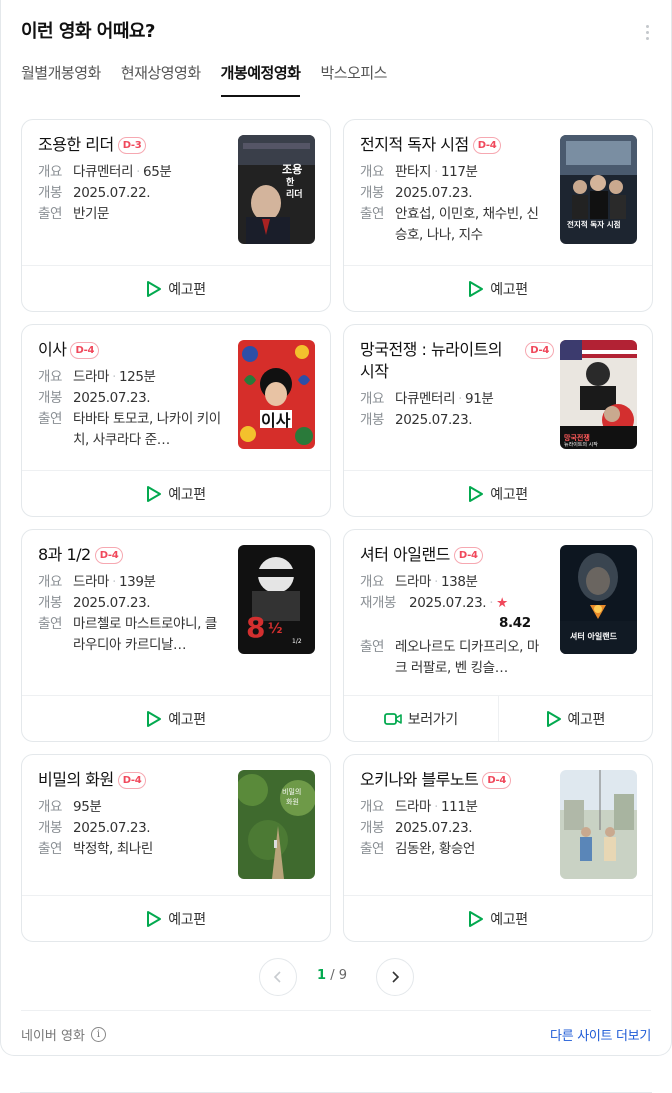 Image resolution: width=672 pixels, height=1093 pixels. Describe the element at coordinates (598, 599) in the screenshot. I see `poster-shutter-island-image: 셔터 아일랜드` at that location.